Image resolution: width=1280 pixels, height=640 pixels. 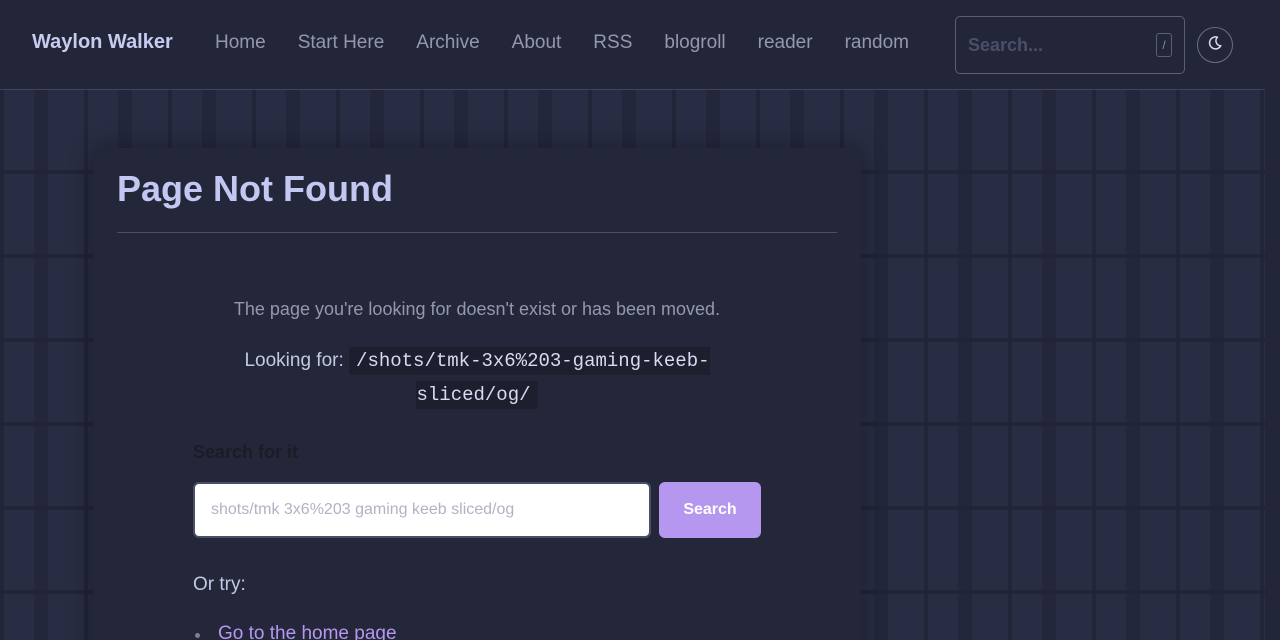 What do you see at coordinates (102, 42) in the screenshot?
I see `brand-link: Waylon Walker` at bounding box center [102, 42].